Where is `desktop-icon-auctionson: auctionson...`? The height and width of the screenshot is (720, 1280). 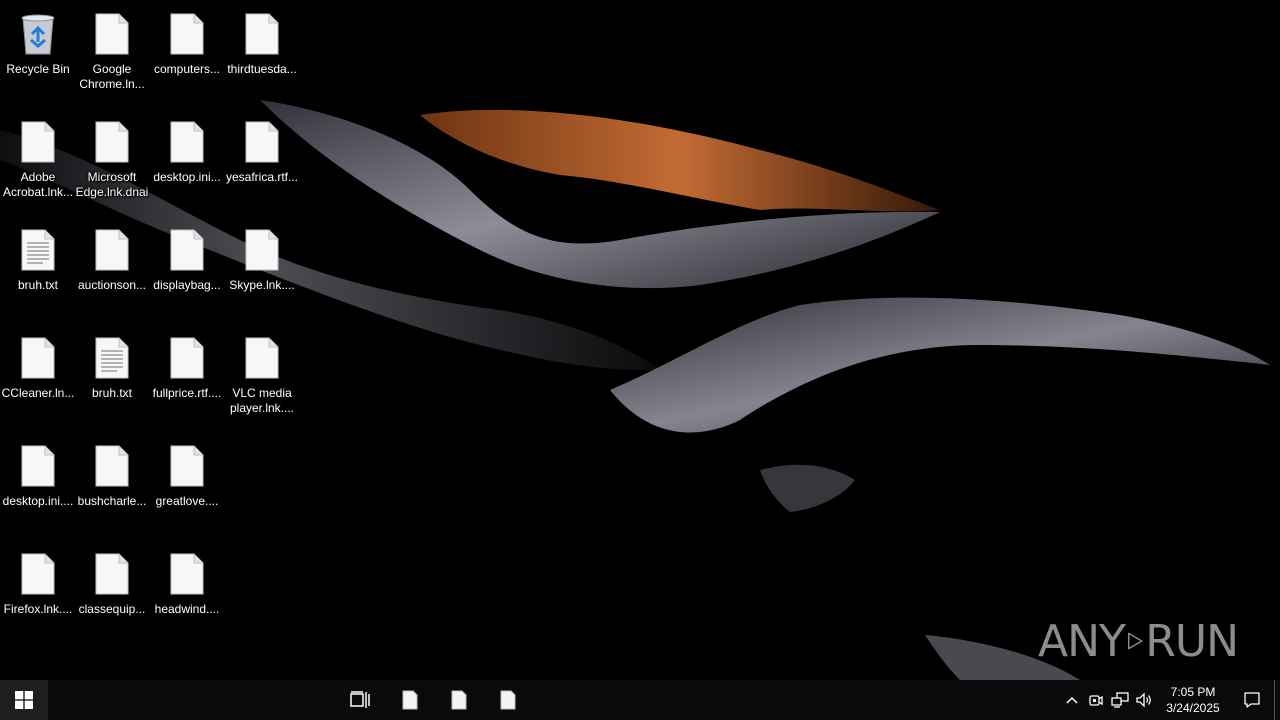
desktop-icon-auctionson: auctionson... is located at coordinates (112, 272).